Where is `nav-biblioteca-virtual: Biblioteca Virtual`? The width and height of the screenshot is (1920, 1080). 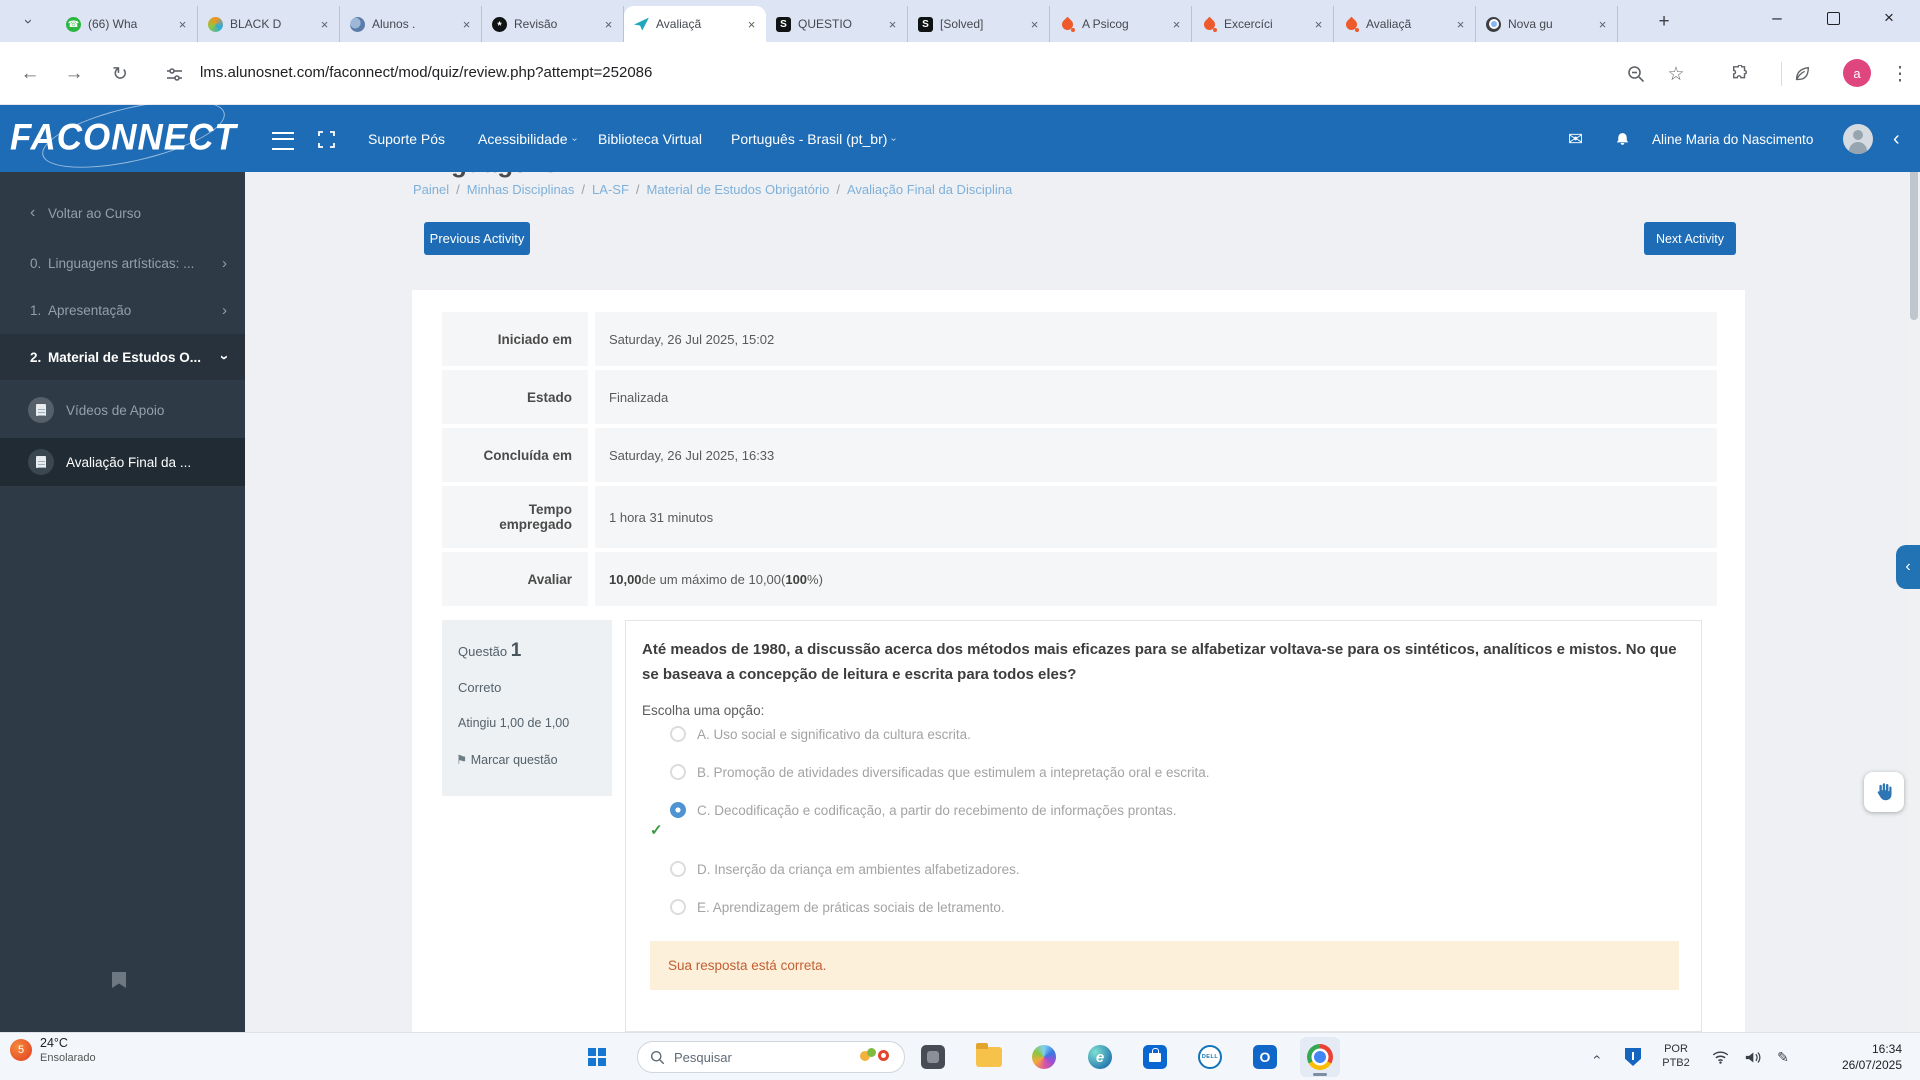 nav-biblioteca-virtual: Biblioteca Virtual is located at coordinates (650, 139).